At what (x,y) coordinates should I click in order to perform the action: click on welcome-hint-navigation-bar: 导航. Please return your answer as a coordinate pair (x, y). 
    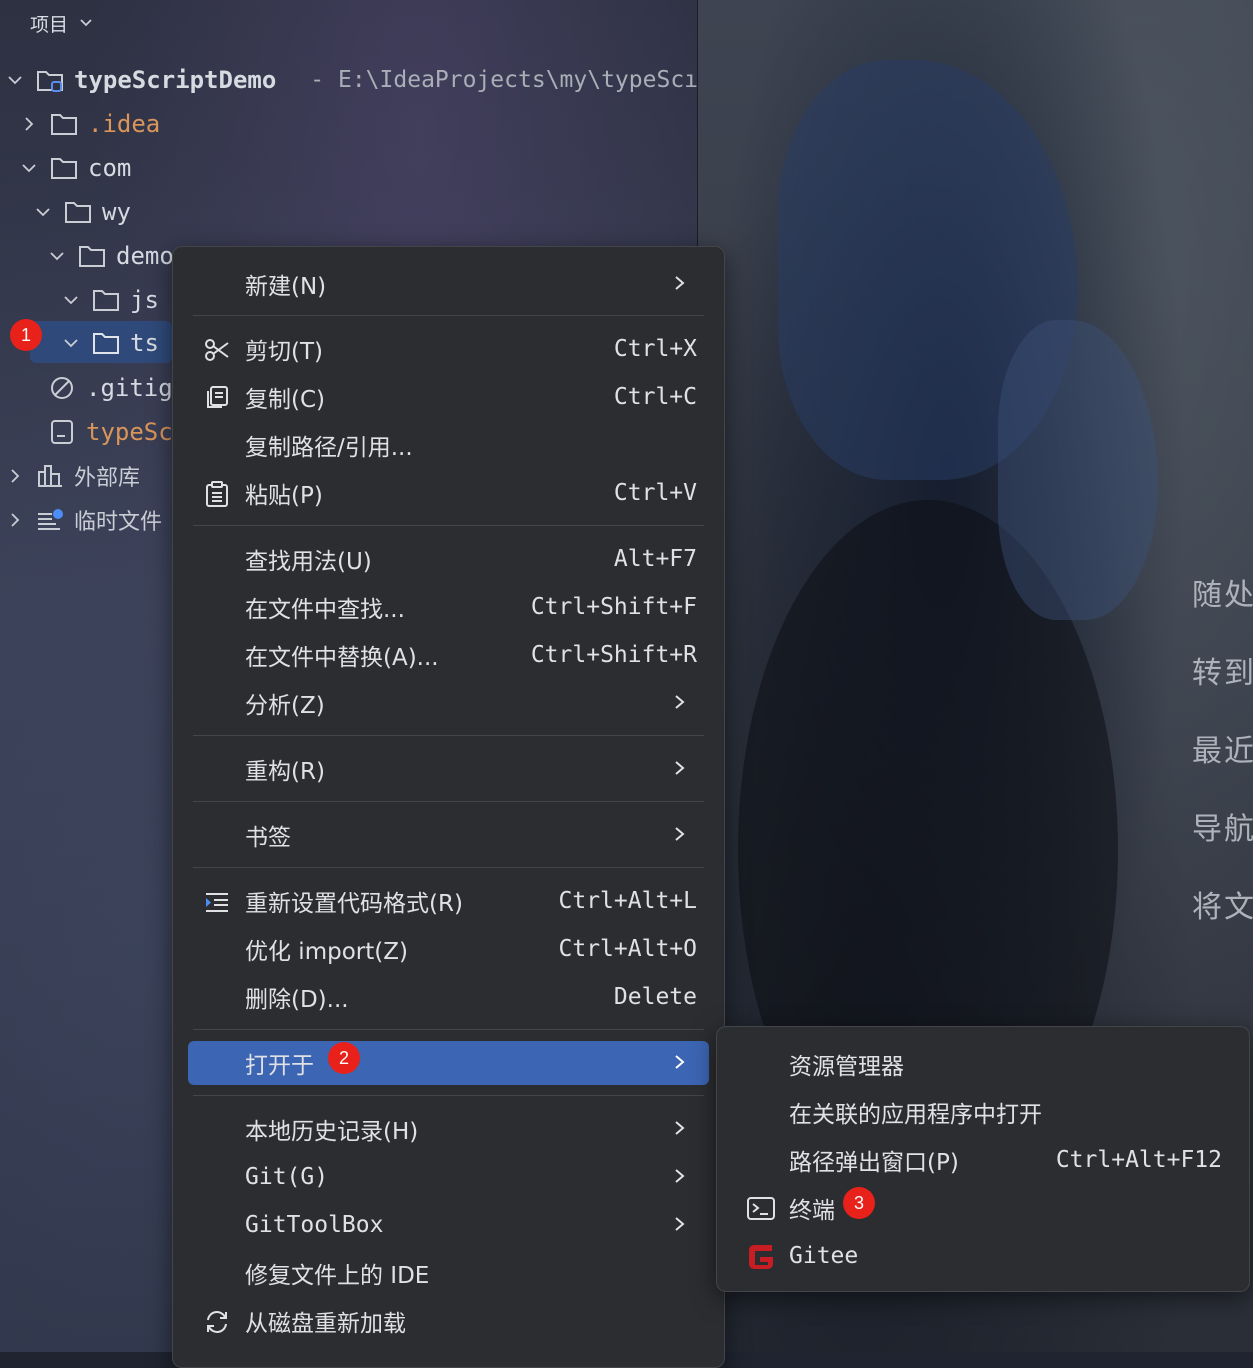
    Looking at the image, I should click on (1222, 829).